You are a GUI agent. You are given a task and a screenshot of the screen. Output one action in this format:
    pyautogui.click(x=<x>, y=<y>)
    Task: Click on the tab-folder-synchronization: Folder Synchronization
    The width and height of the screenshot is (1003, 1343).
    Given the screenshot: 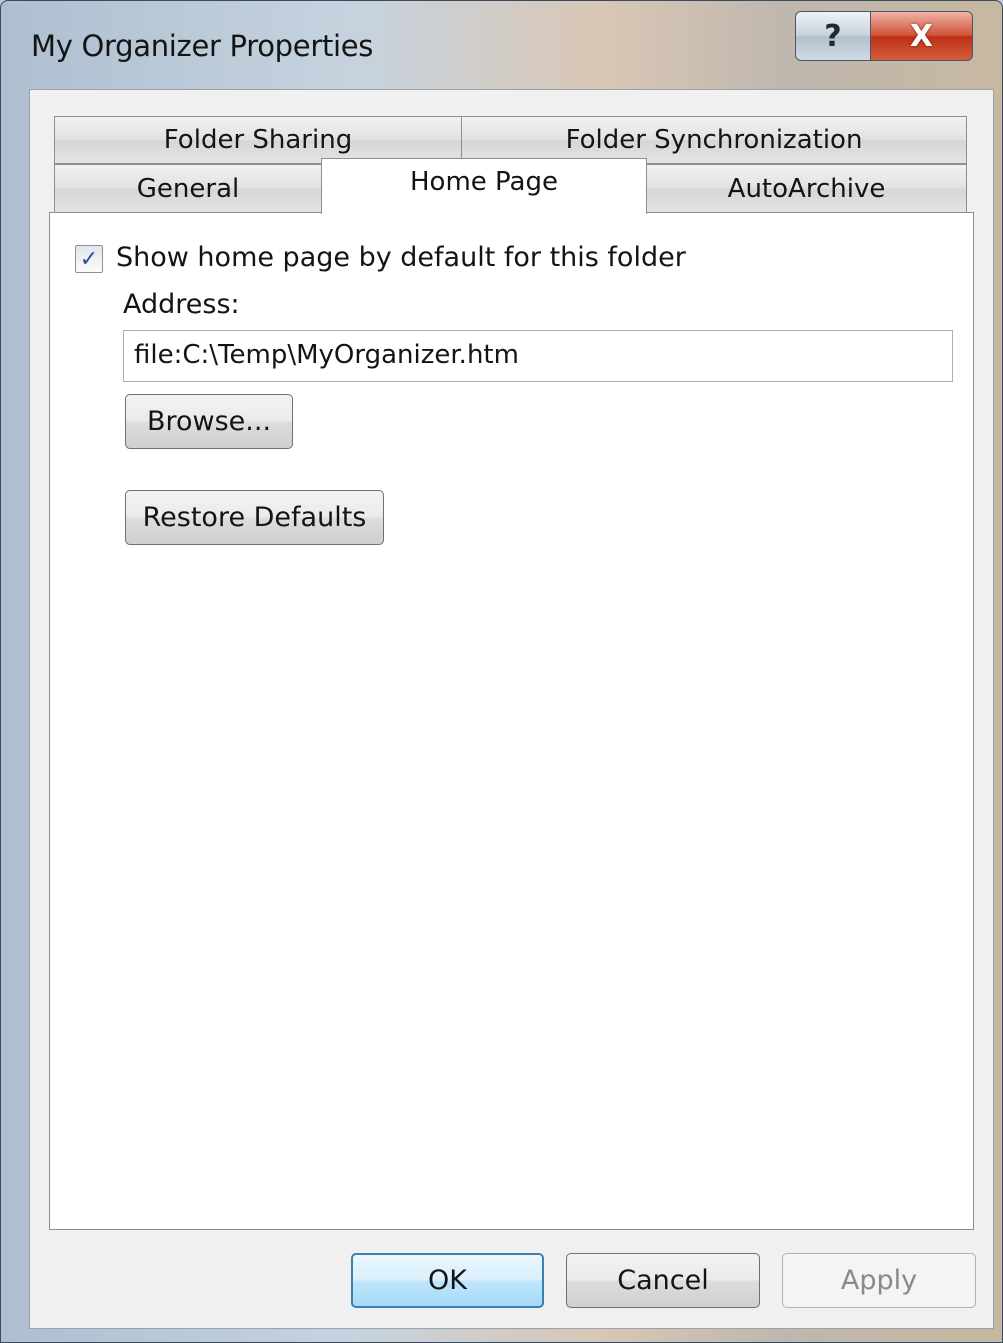 What is the action you would take?
    pyautogui.click(x=714, y=140)
    